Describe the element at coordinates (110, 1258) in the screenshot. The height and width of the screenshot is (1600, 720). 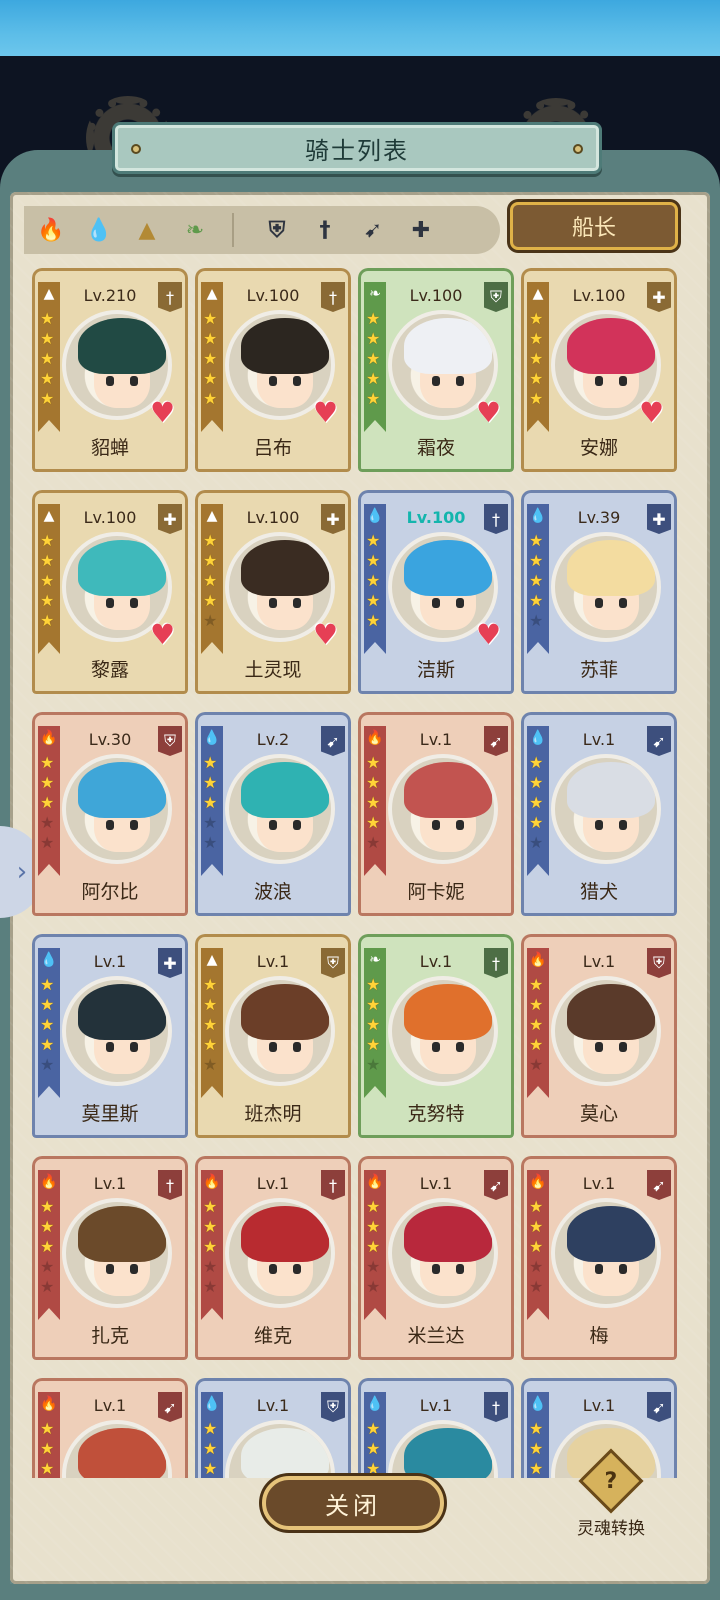
I see `knight-card: 🔥 ★ ★ ★ ★ ★ † Lv.1 扎克` at that location.